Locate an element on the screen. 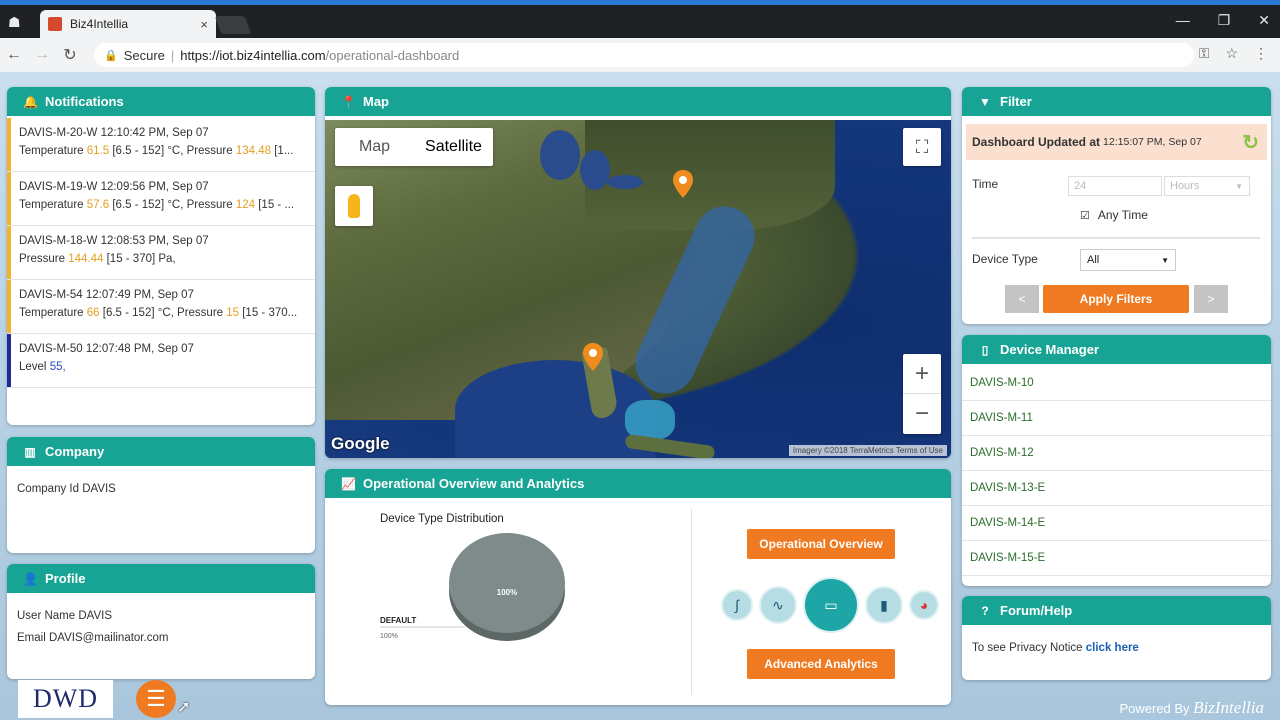 This screenshot has width=1280, height=720. notification-head: DAVIS-M-19-W 12:09:56 PM, Sep 07 is located at coordinates (114, 187).